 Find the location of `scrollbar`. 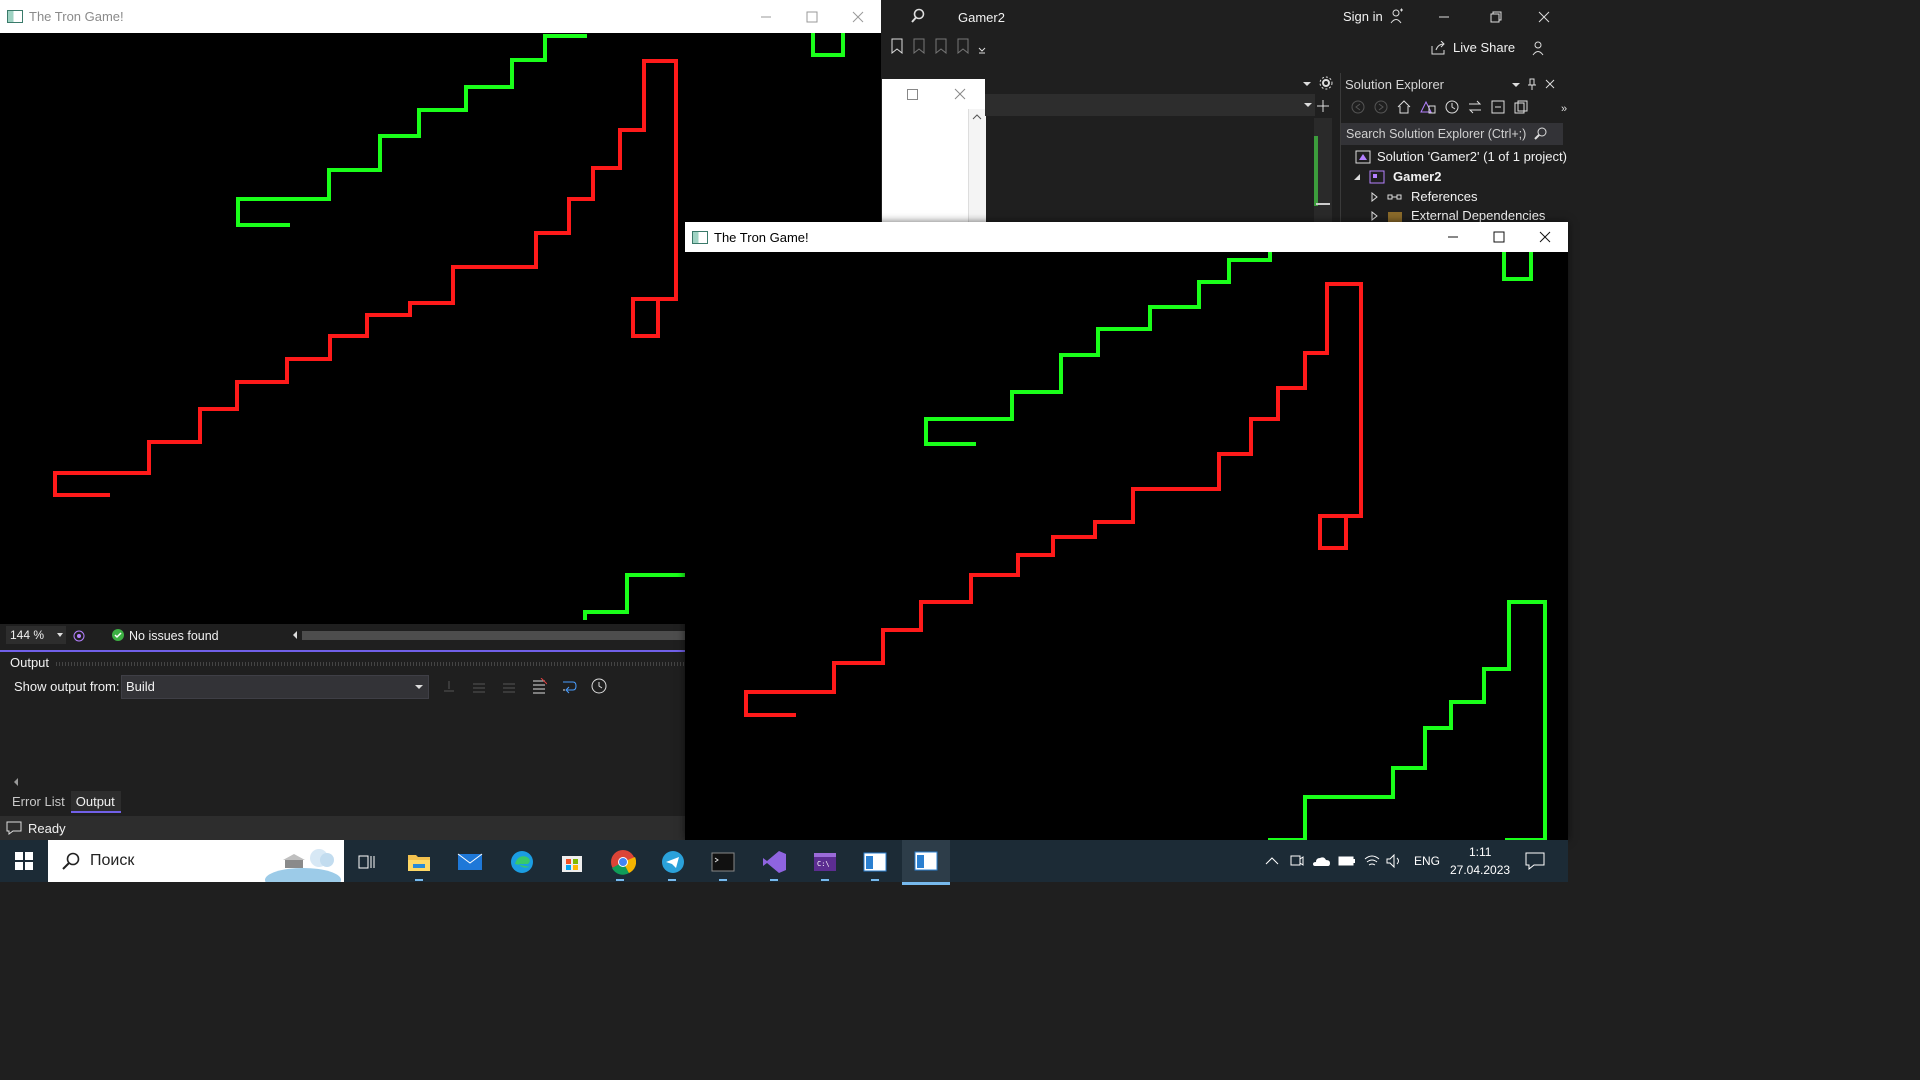

scrollbar is located at coordinates (977, 165).